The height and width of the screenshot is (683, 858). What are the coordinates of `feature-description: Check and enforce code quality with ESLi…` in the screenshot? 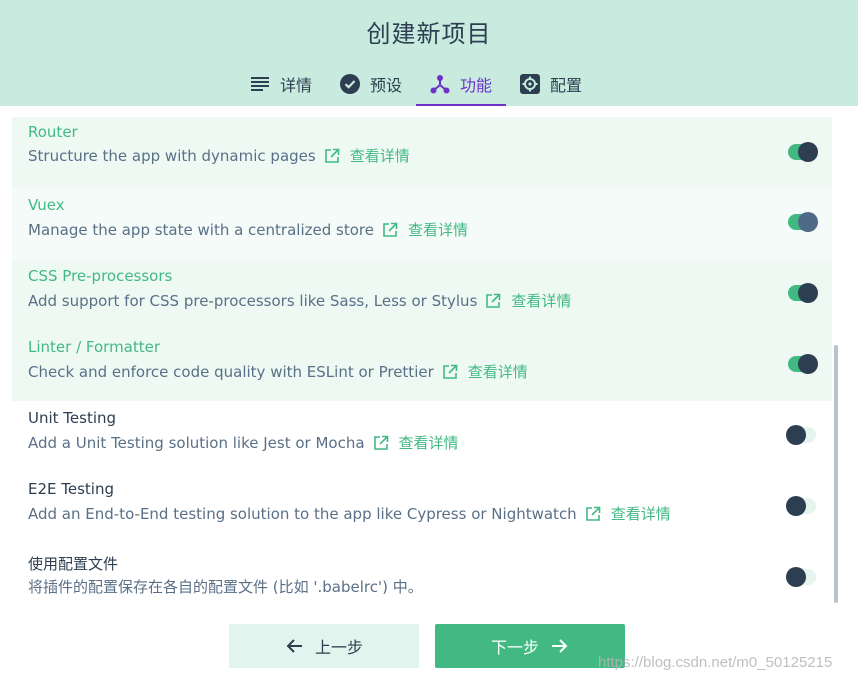 It's located at (231, 371).